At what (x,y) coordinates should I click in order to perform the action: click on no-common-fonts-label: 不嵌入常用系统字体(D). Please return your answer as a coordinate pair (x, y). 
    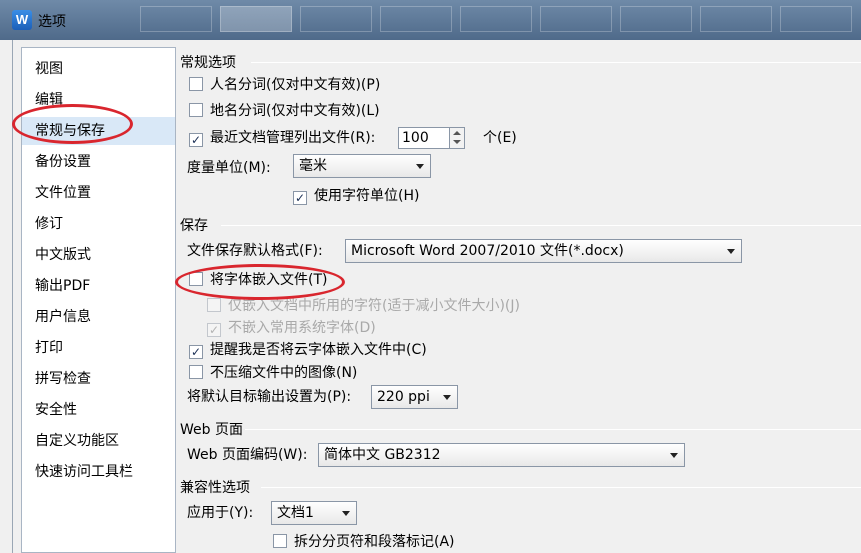
    Looking at the image, I should click on (302, 328).